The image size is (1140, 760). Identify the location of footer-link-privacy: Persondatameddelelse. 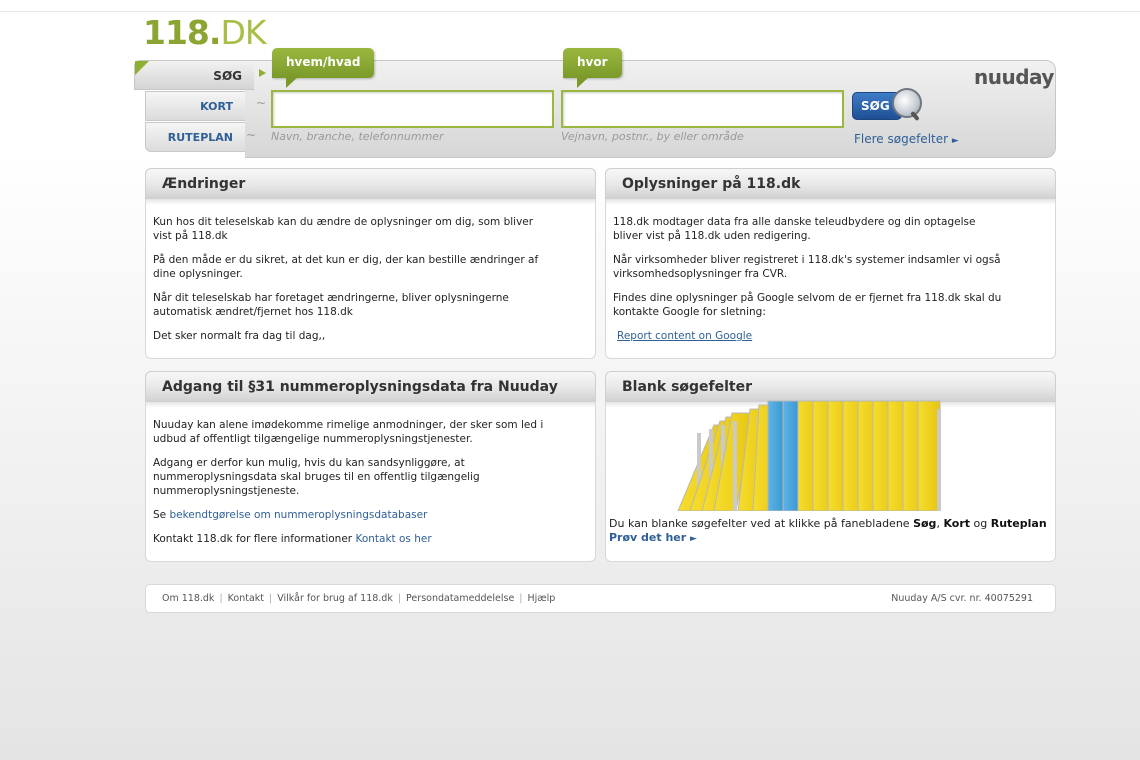
(460, 598).